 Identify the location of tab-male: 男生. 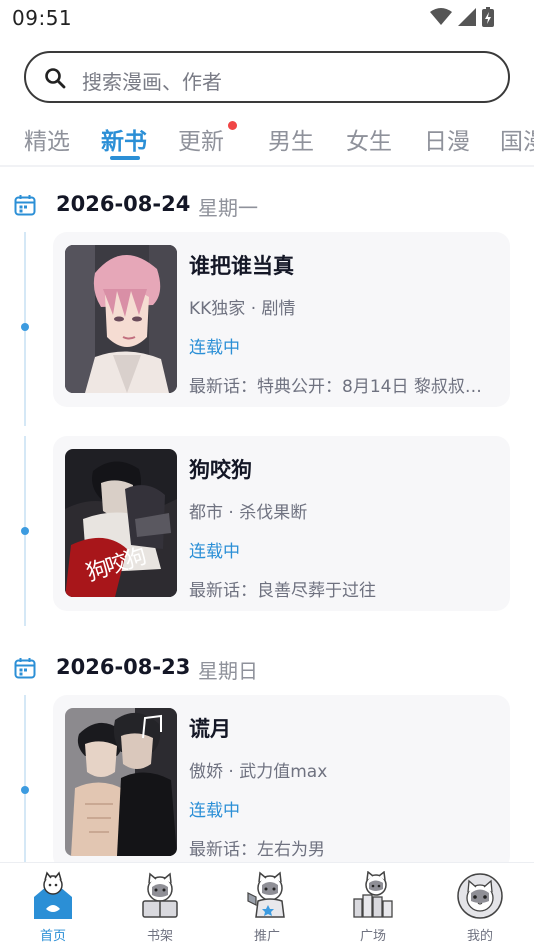
(291, 139).